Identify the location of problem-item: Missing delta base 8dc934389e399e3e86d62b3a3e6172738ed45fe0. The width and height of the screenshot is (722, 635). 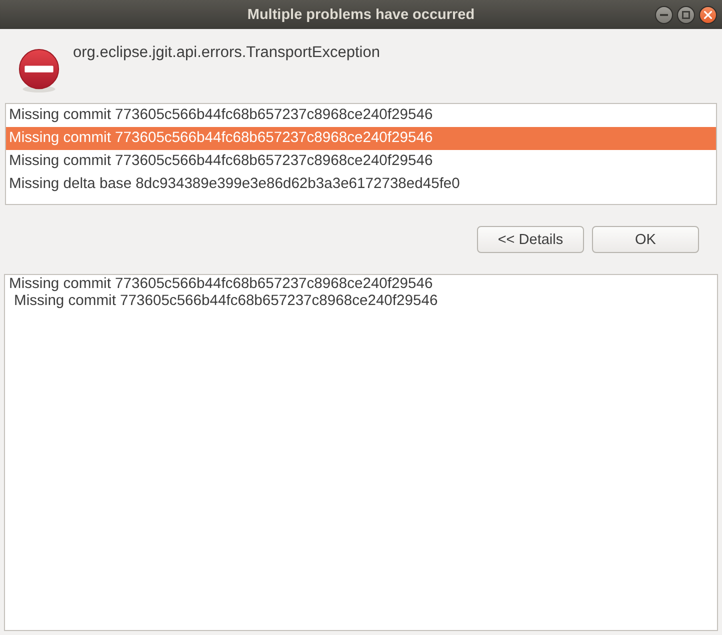
(361, 184).